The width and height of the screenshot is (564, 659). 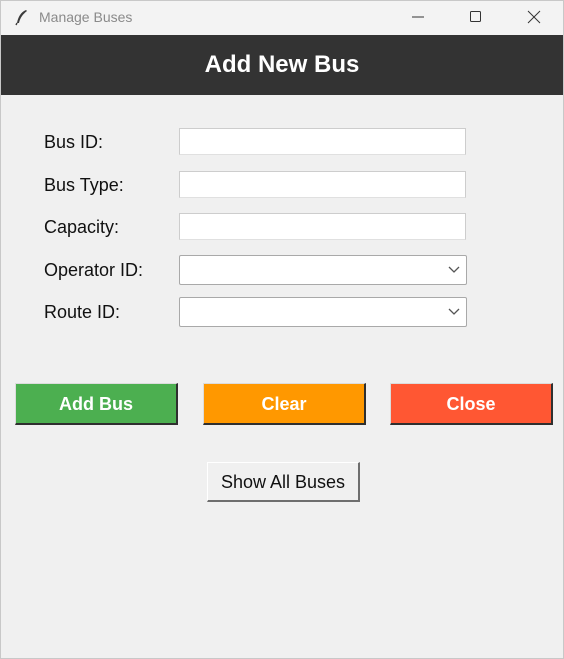 I want to click on clear-button: Clear, so click(x=284, y=404).